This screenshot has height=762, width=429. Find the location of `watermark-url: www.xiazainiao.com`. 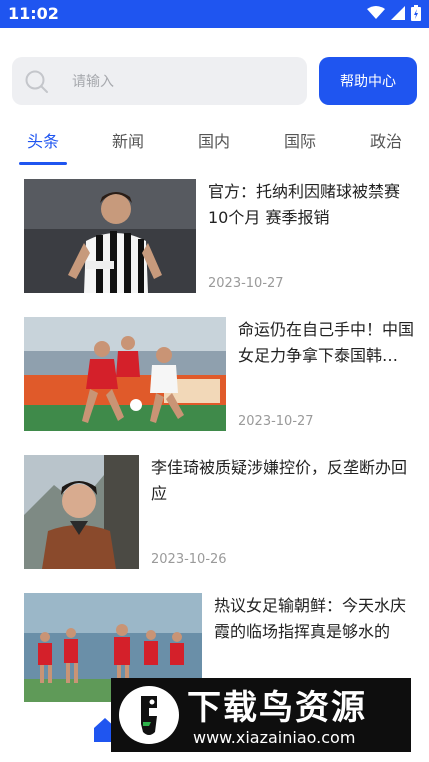

watermark-url: www.xiazainiao.com is located at coordinates (274, 737).